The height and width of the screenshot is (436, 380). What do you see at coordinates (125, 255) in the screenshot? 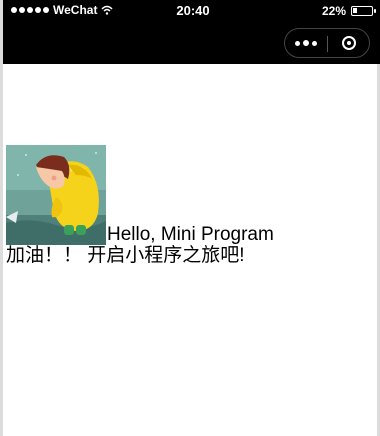
I see `slogan-text: 加油！！ 开启小程序之旅吧!` at bounding box center [125, 255].